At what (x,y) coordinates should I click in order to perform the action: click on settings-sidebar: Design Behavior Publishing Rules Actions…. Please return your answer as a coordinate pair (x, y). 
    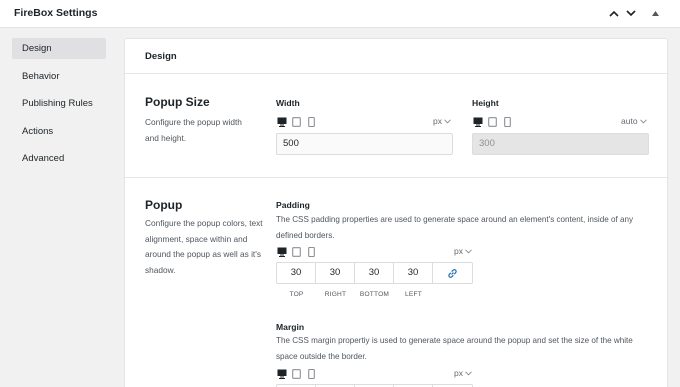
    Looking at the image, I should click on (59, 107).